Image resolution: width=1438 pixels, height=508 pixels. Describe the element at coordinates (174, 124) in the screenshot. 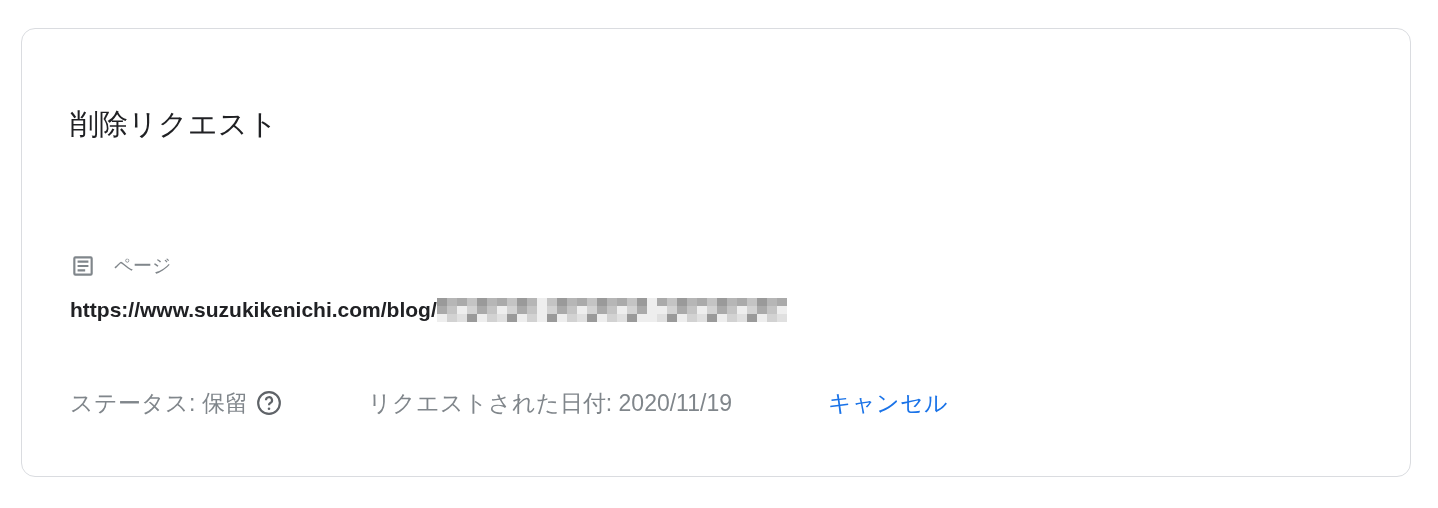

I see `card-title: 削除リクエスト` at that location.